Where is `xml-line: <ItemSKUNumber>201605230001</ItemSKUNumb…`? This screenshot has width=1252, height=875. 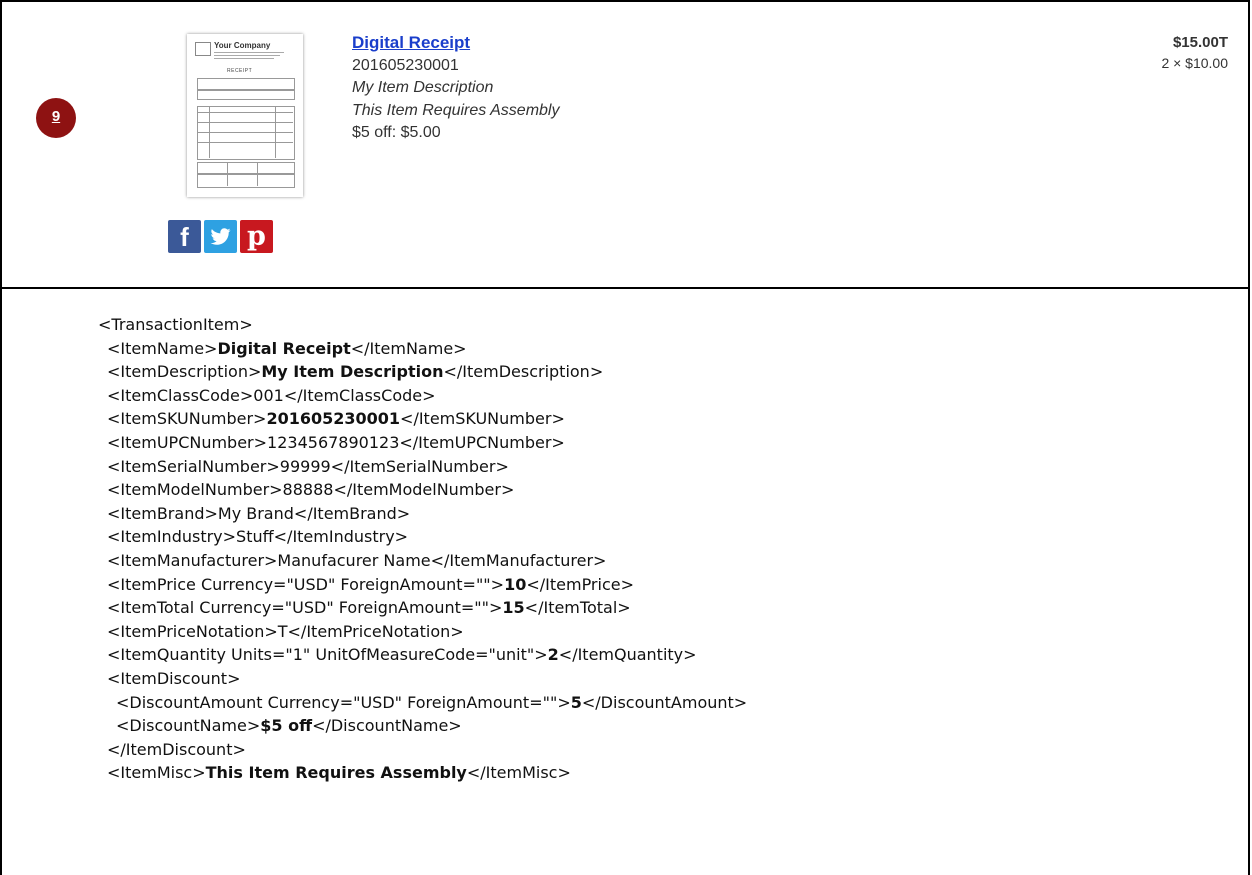
xml-line: <ItemSKUNumber>201605230001</ItemSKUNumb… is located at coordinates (422, 419).